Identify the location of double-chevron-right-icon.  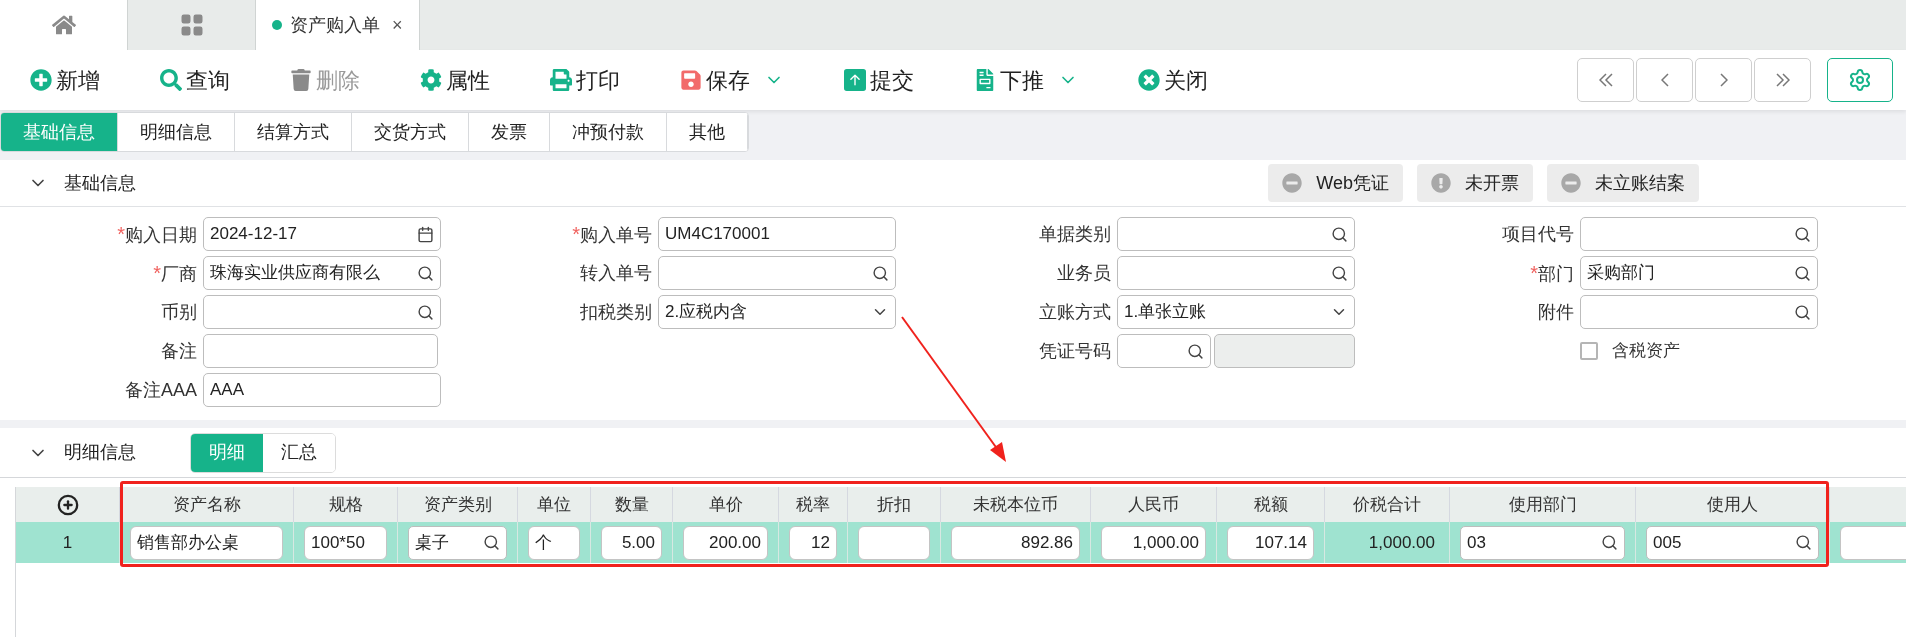
(1782, 80).